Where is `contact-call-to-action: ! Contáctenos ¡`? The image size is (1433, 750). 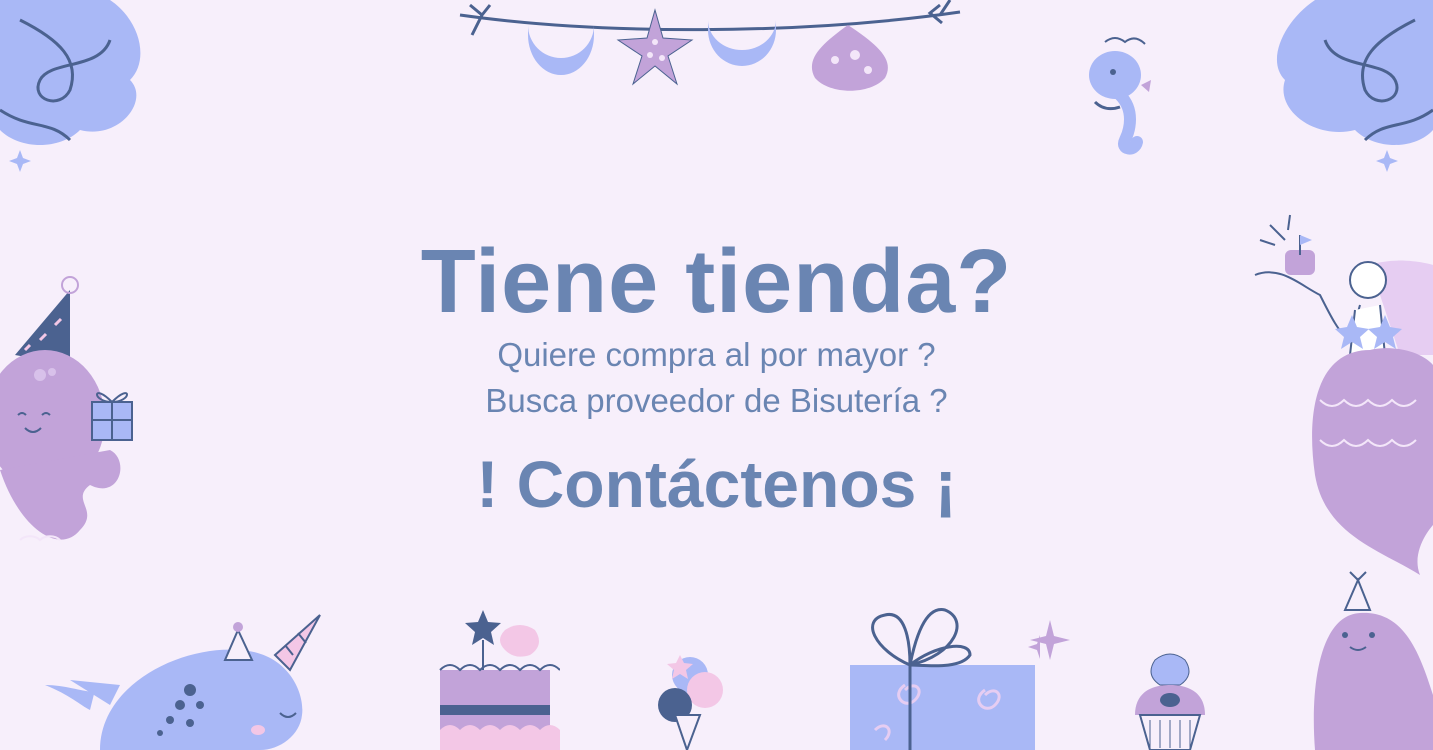
contact-call-to-action: ! Contáctenos ¡ is located at coordinates (716, 484).